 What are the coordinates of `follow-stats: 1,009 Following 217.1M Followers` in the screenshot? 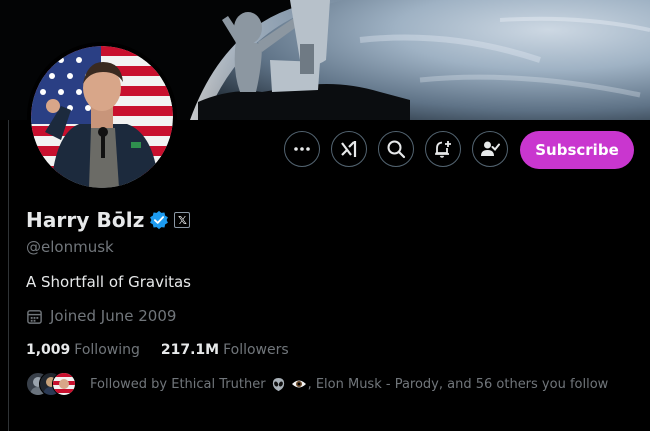 It's located at (168, 350).